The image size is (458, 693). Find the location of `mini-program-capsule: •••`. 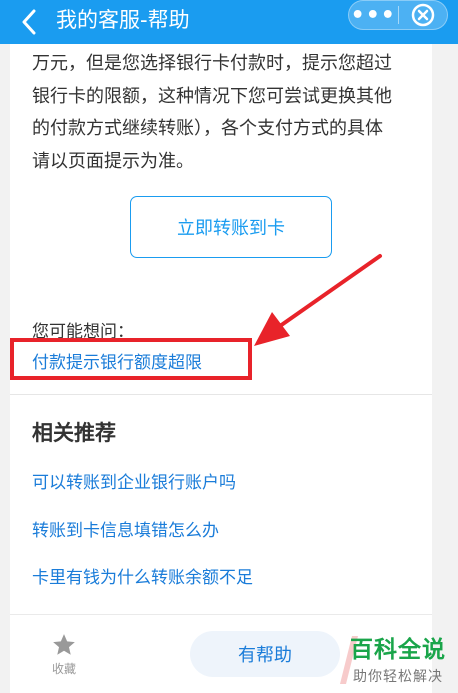

mini-program-capsule: ••• is located at coordinates (398, 15).